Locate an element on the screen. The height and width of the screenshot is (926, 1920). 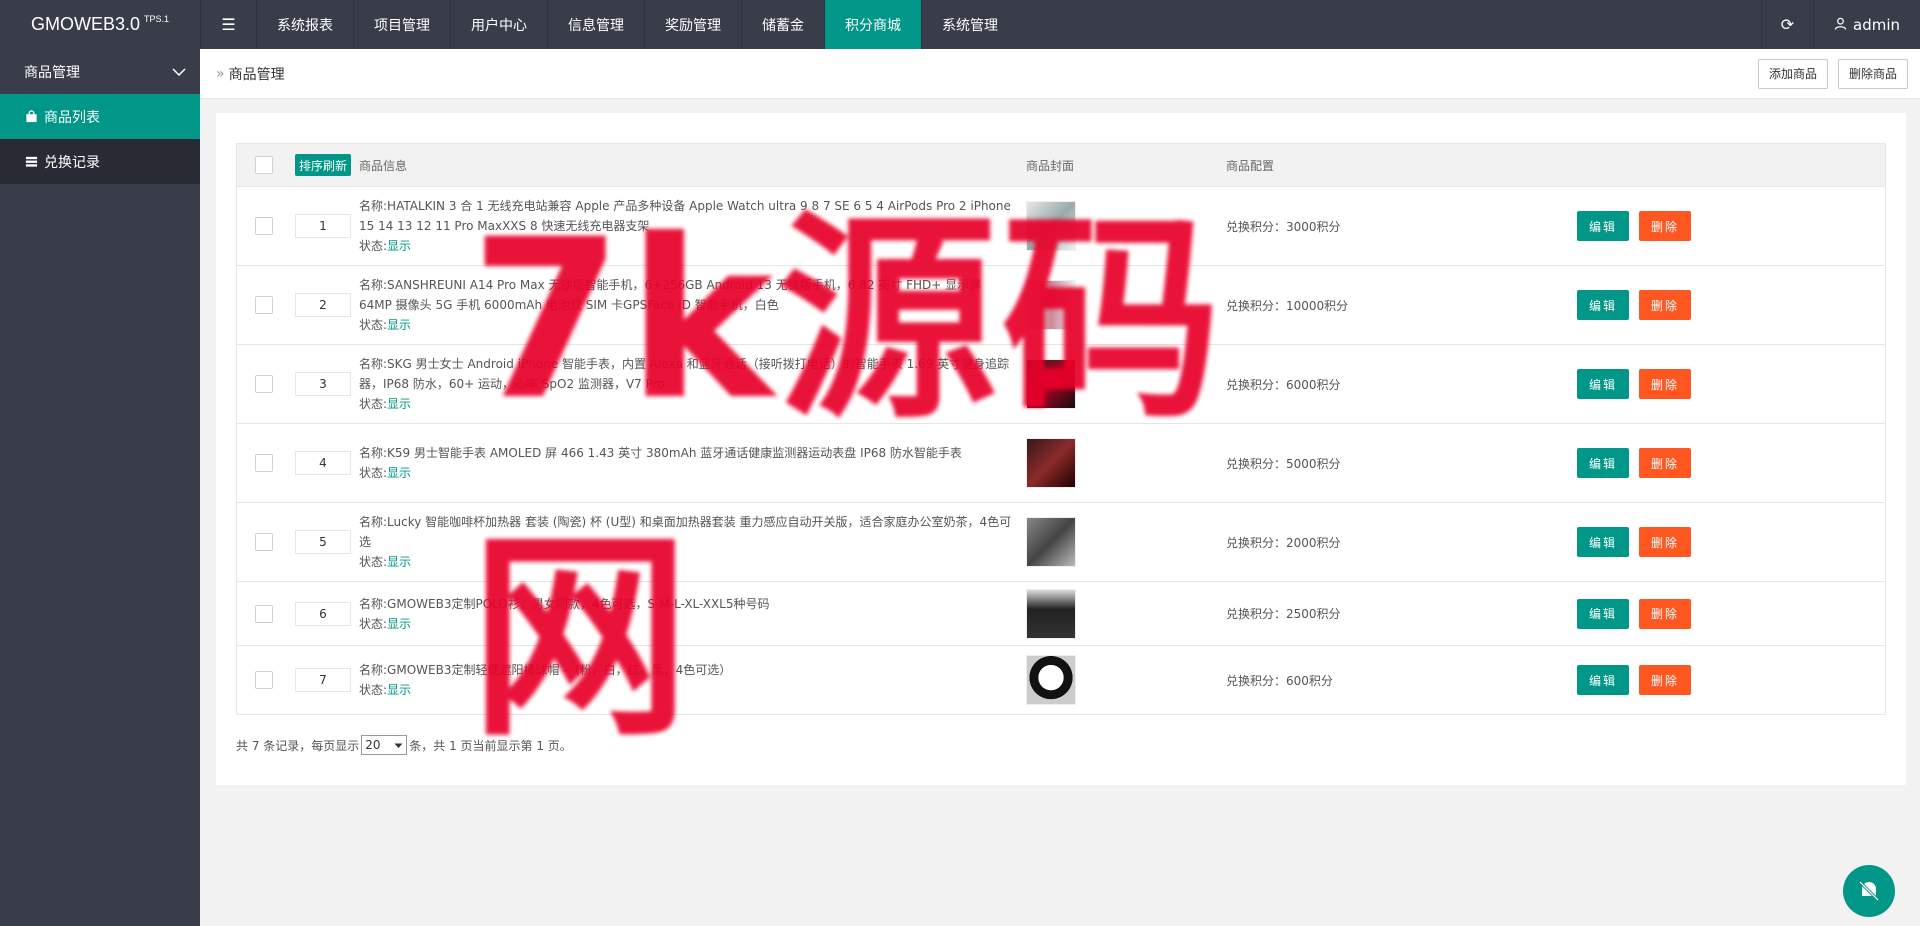
product-name: 名称:GMOWEB3定制轻便遮阳棒球帽 -（粉，白，红，黑，4色可选） is located at coordinates (545, 670).